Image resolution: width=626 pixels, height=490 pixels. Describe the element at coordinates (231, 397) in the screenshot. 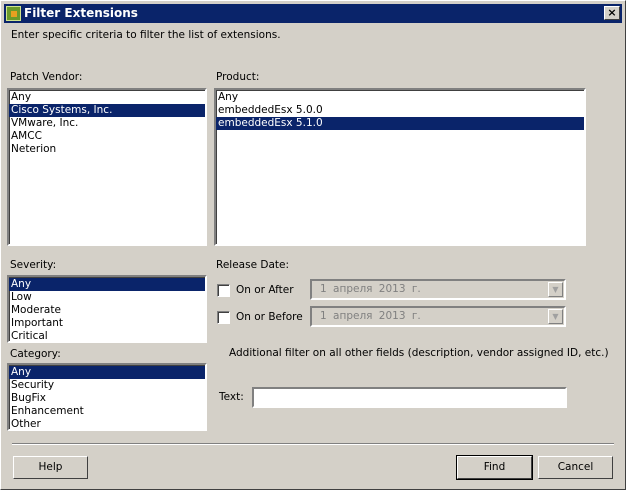

I see `text-label: Text:` at that location.